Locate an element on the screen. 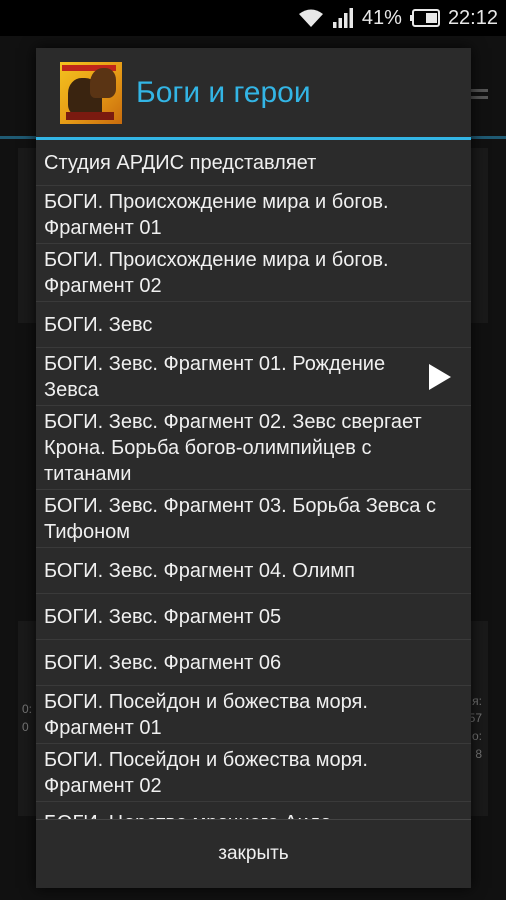 This screenshot has width=506, height=900. track-item: БОГИ. Зевс. Фрагмент 06 is located at coordinates (253, 663).